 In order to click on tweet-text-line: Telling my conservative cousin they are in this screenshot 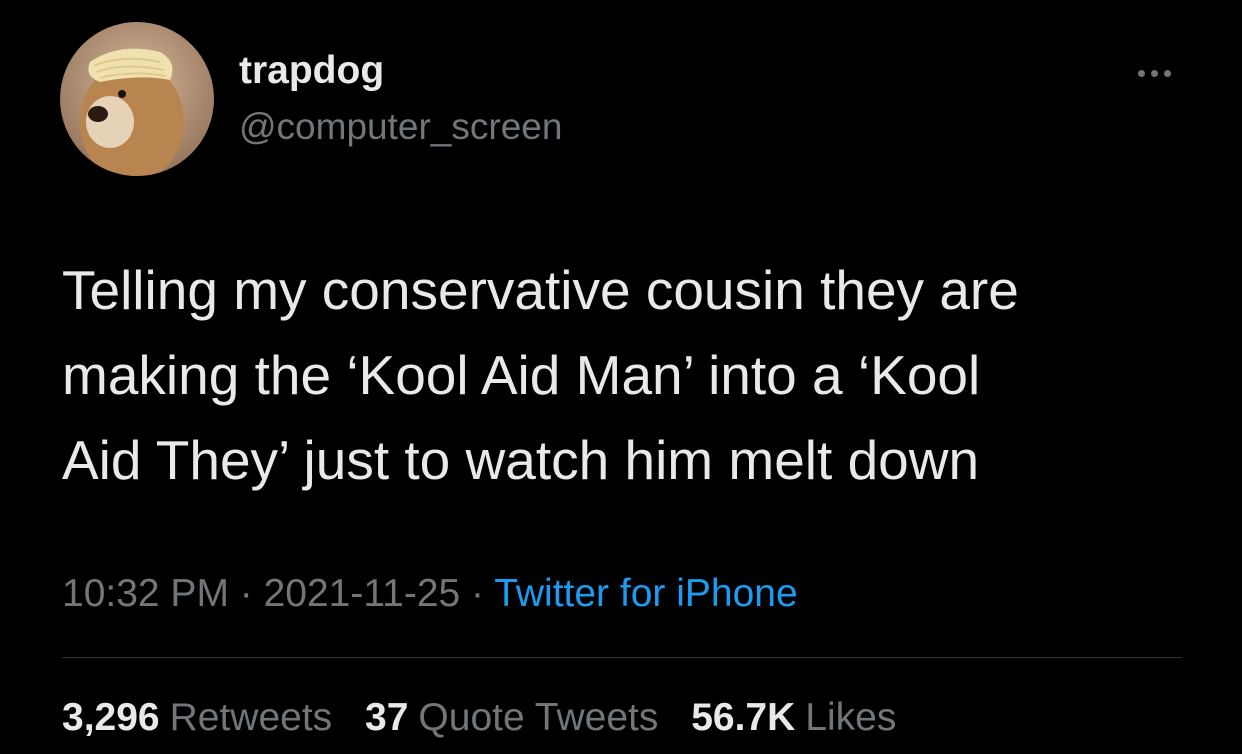, I will do `click(540, 290)`.